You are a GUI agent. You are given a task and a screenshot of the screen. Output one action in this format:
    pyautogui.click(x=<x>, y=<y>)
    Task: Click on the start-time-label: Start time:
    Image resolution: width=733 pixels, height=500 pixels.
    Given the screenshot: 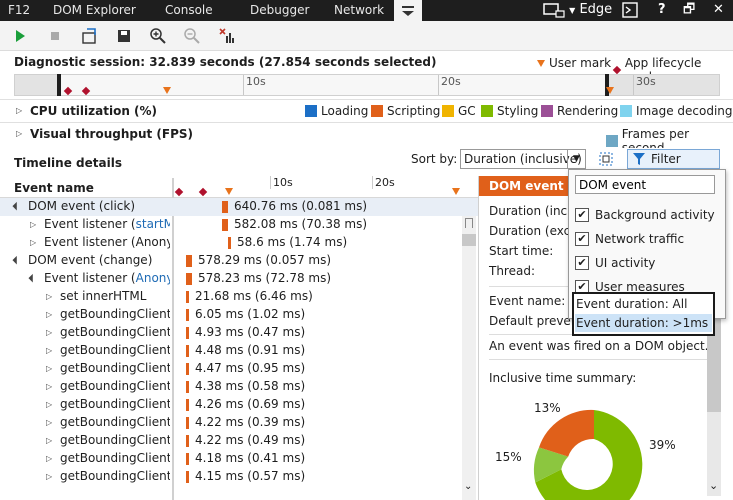 What is the action you would take?
    pyautogui.click(x=521, y=251)
    